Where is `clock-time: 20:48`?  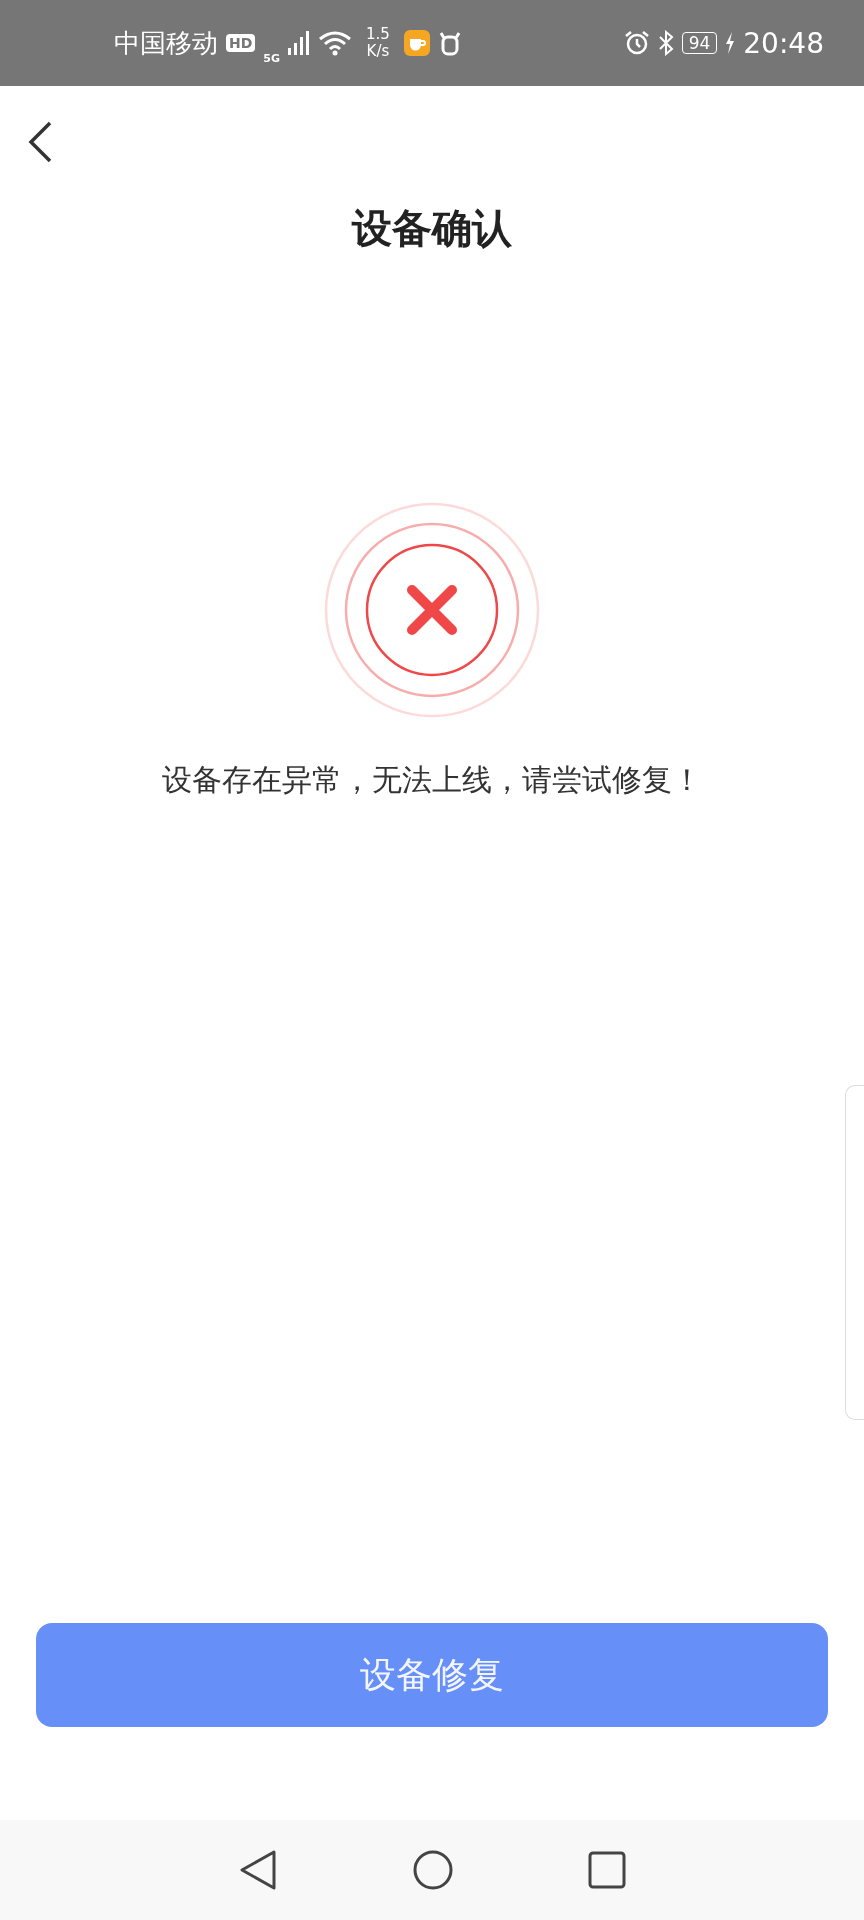 clock-time: 20:48 is located at coordinates (783, 43).